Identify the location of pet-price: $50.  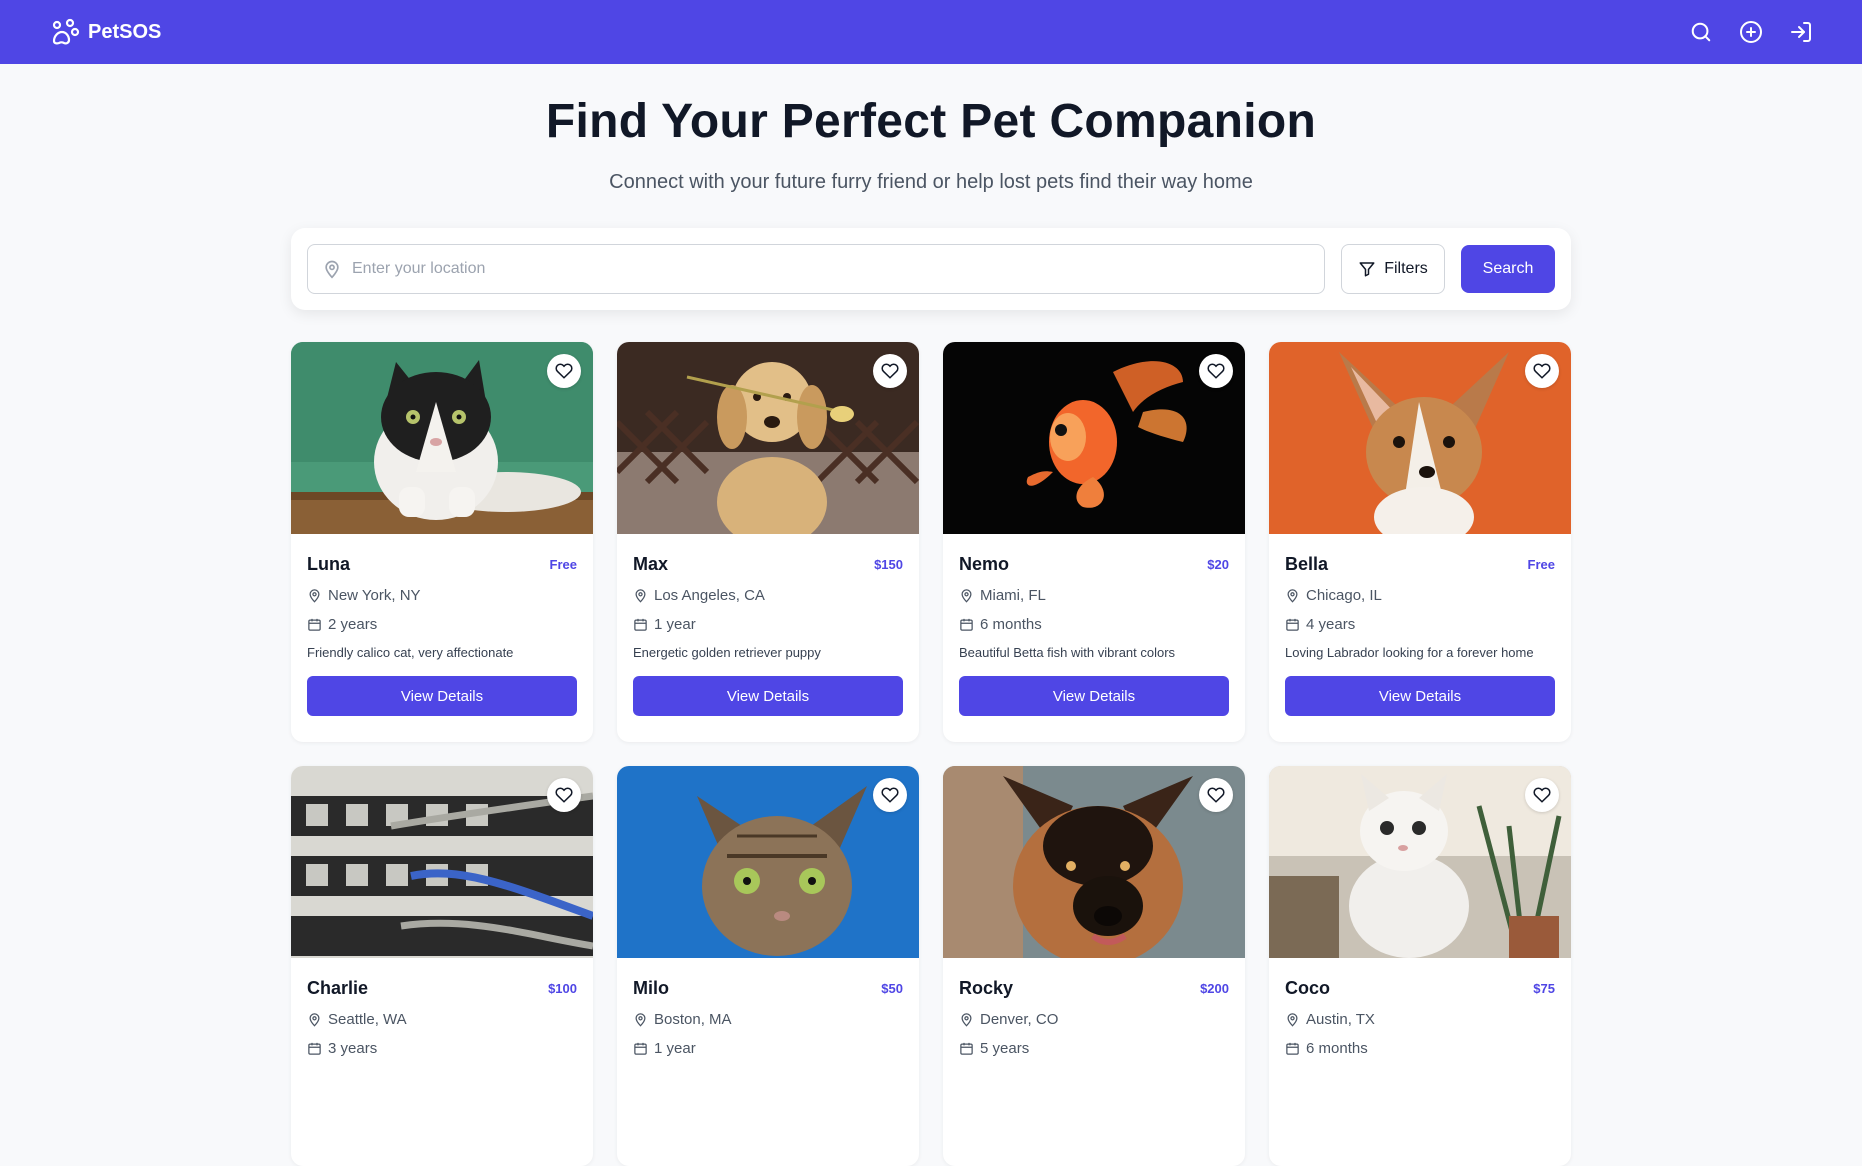
(892, 988).